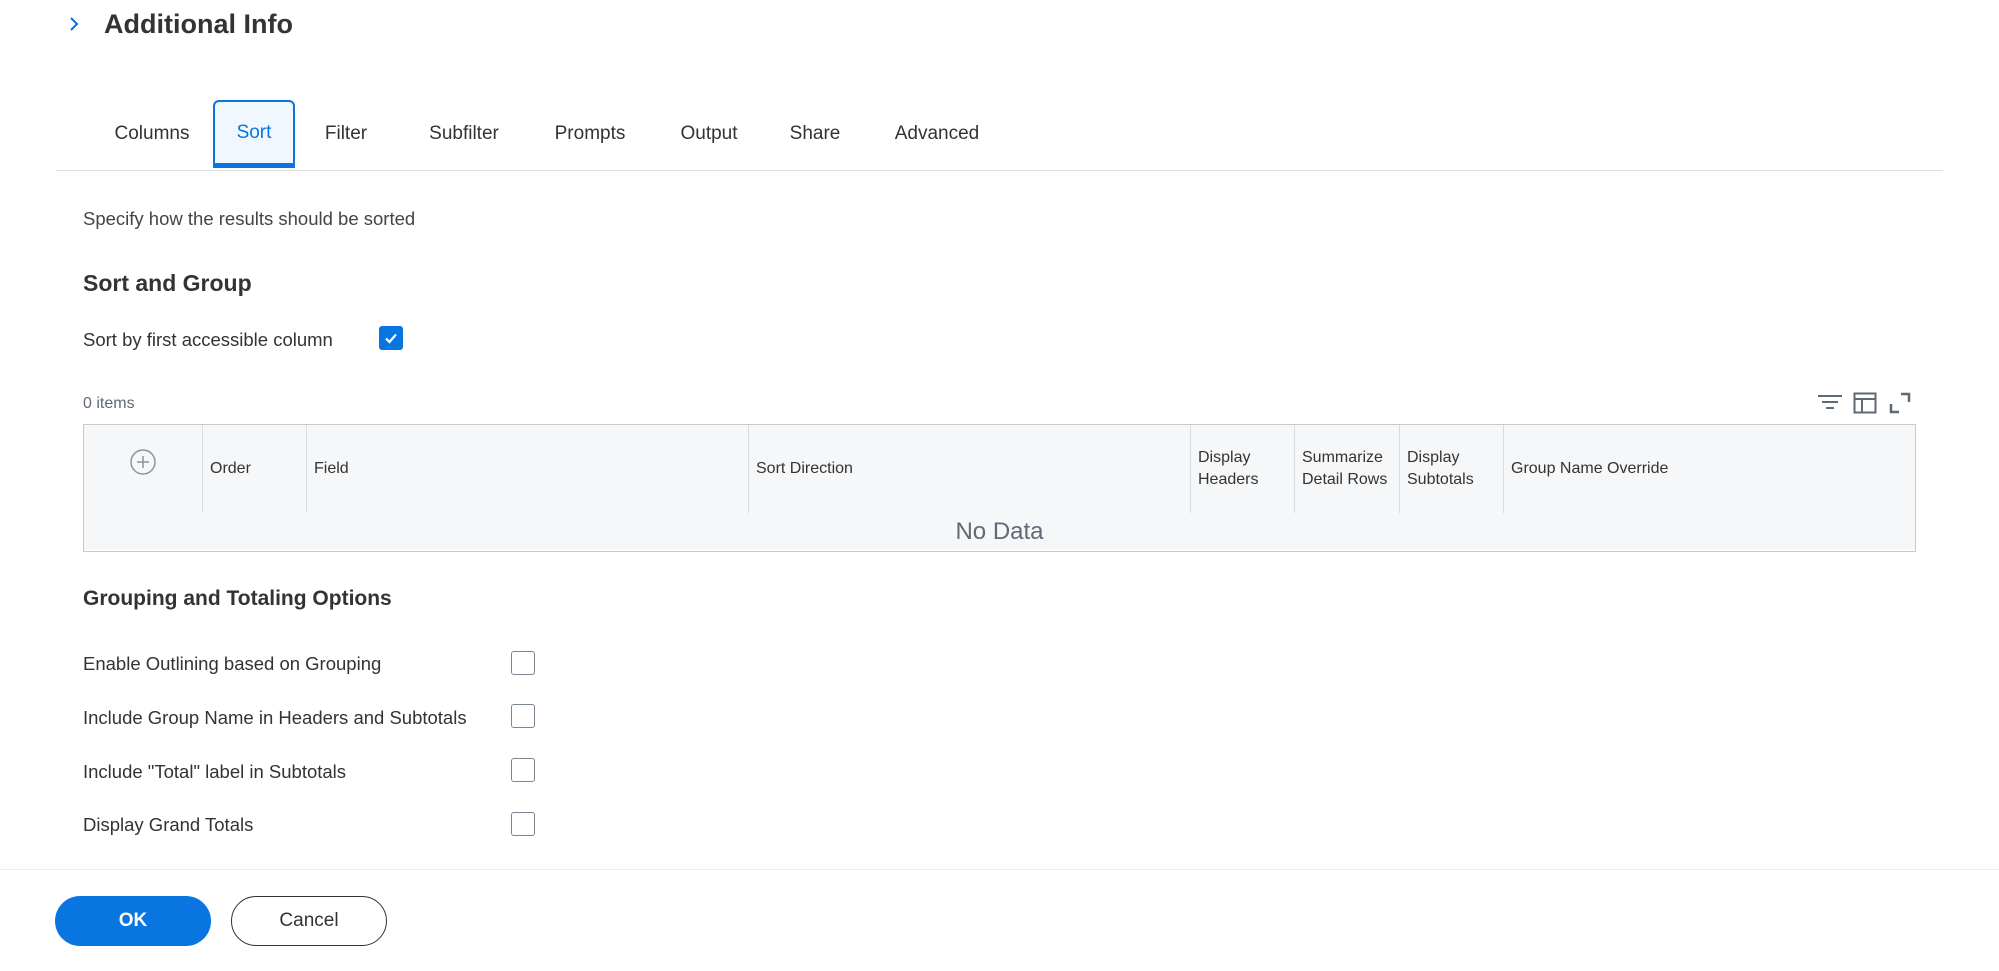  Describe the element at coordinates (1452, 469) in the screenshot. I see `column-header-display-subtotals: Display Subtotals` at that location.